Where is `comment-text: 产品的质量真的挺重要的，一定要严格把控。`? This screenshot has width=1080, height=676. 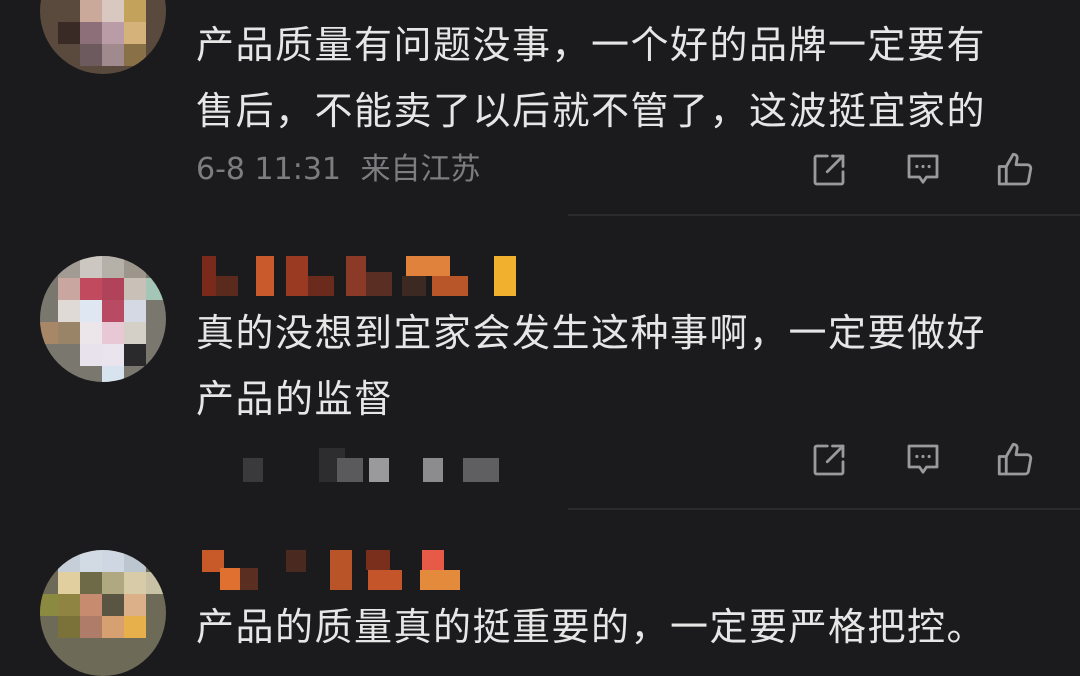 comment-text: 产品的质量真的挺重要的，一定要严格把控。 is located at coordinates (621, 627).